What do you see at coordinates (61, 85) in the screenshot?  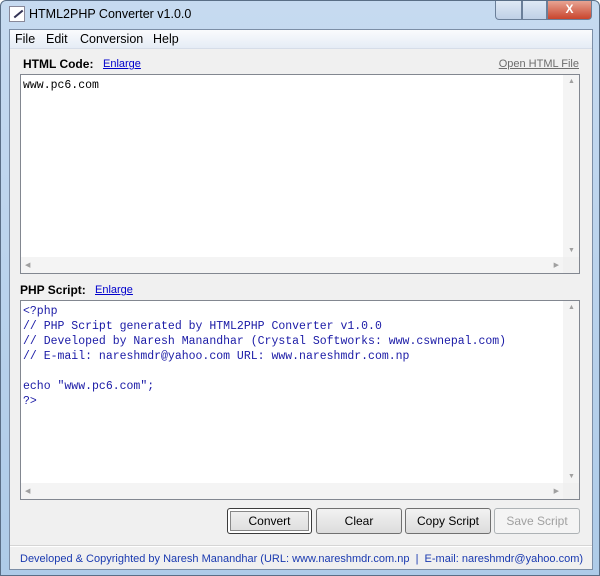 I see `html-code-text: www.pc6.com` at bounding box center [61, 85].